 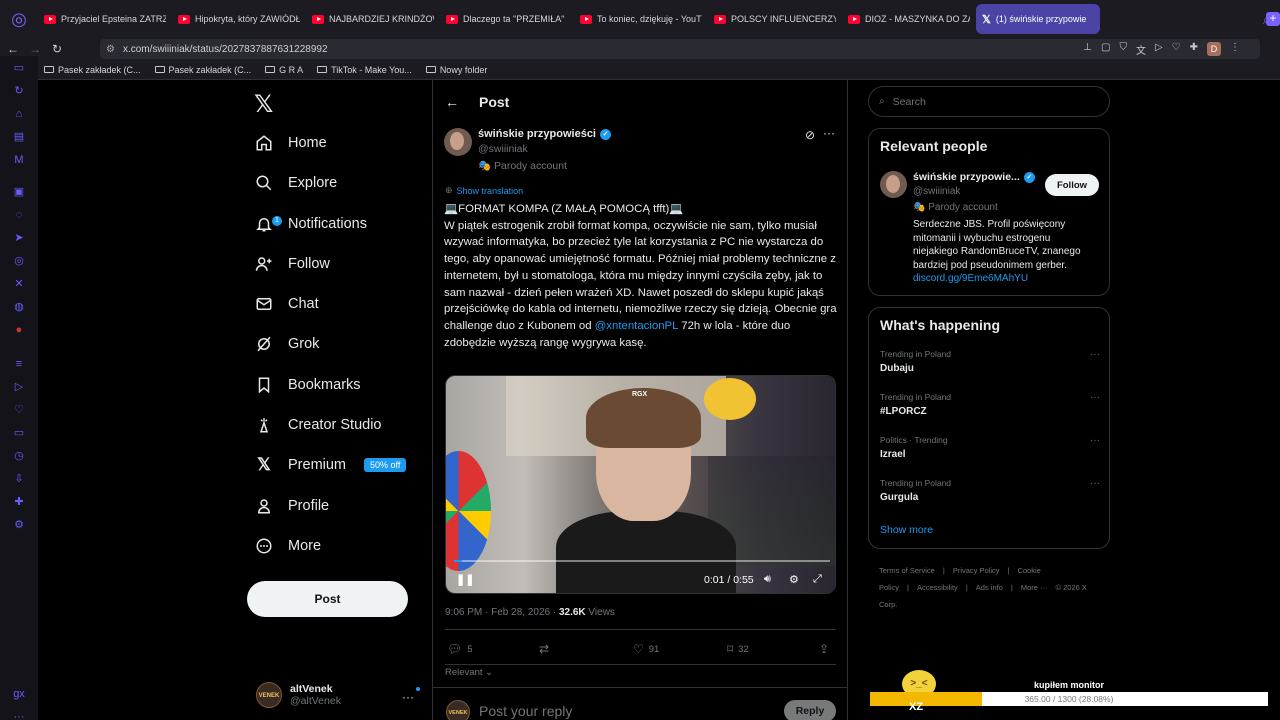 What do you see at coordinates (1176, 49) in the screenshot?
I see `heart-icon: ♡` at bounding box center [1176, 49].